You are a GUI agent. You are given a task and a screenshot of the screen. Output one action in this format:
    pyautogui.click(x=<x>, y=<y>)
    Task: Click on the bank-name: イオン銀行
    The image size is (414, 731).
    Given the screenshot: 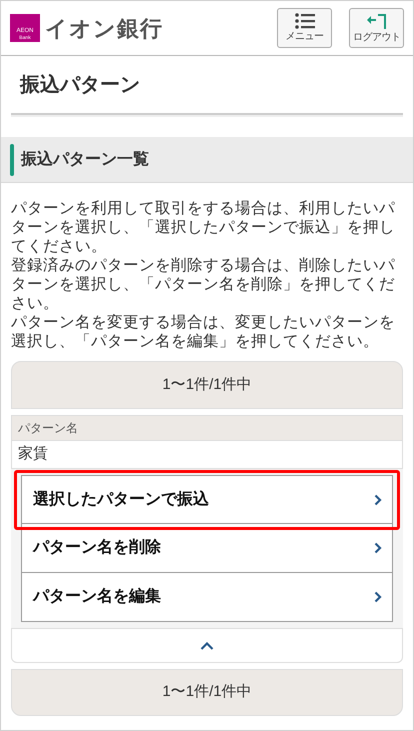 What is the action you would take?
    pyautogui.click(x=104, y=28)
    